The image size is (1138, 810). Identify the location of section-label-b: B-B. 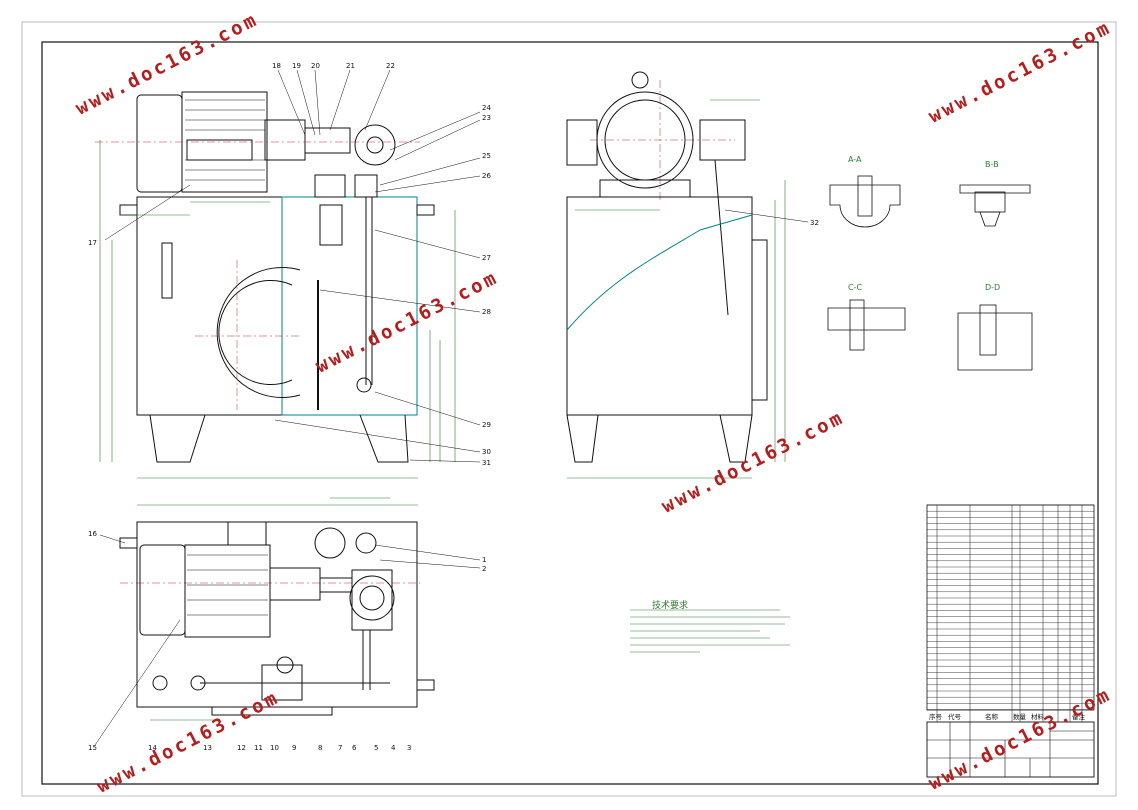
(992, 164).